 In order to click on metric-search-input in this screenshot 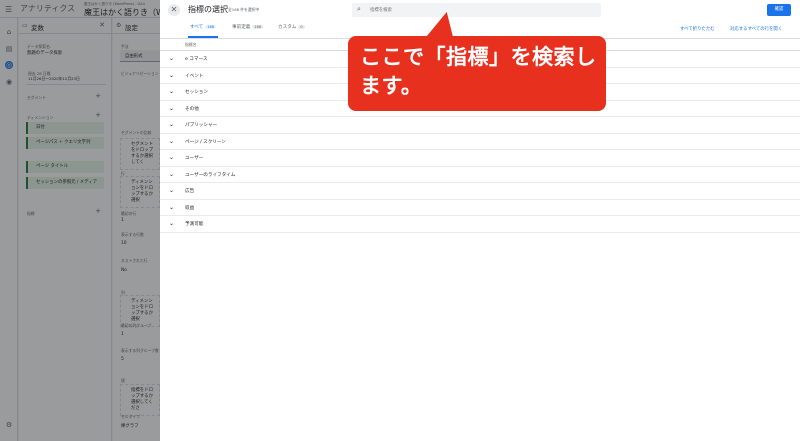, I will do `click(480, 10)`.